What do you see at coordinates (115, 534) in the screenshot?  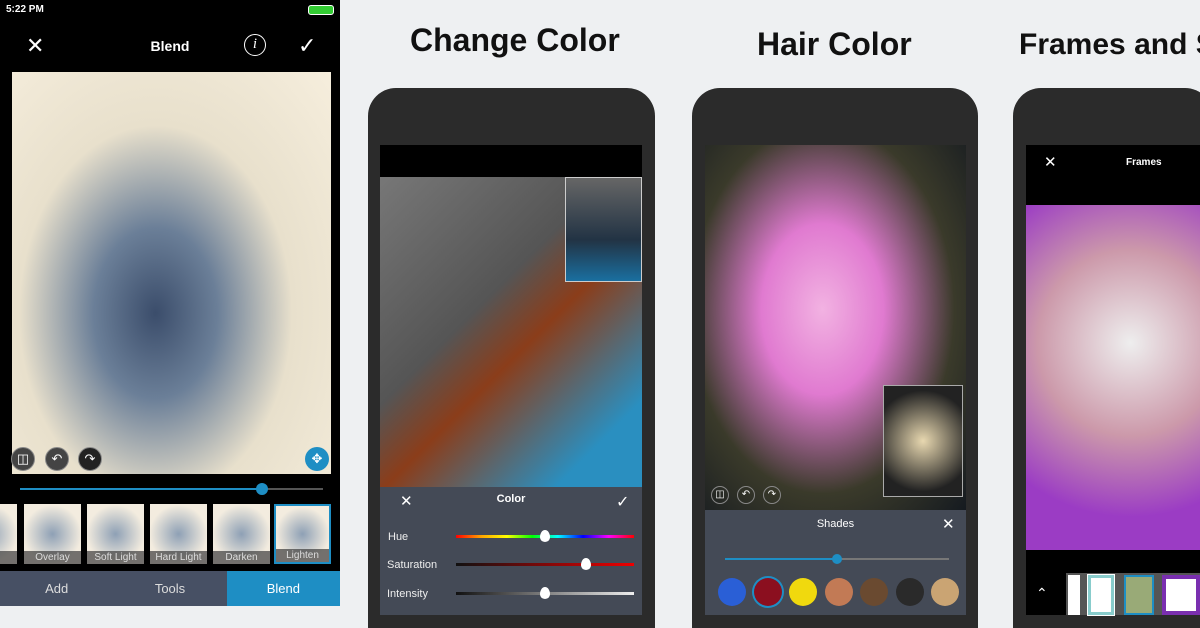 I see `blend-mode-item: Soft Light` at bounding box center [115, 534].